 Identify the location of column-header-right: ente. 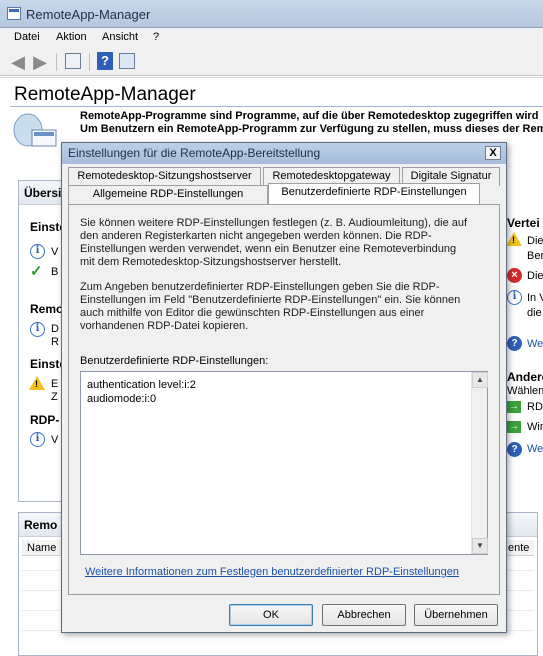
(518, 548).